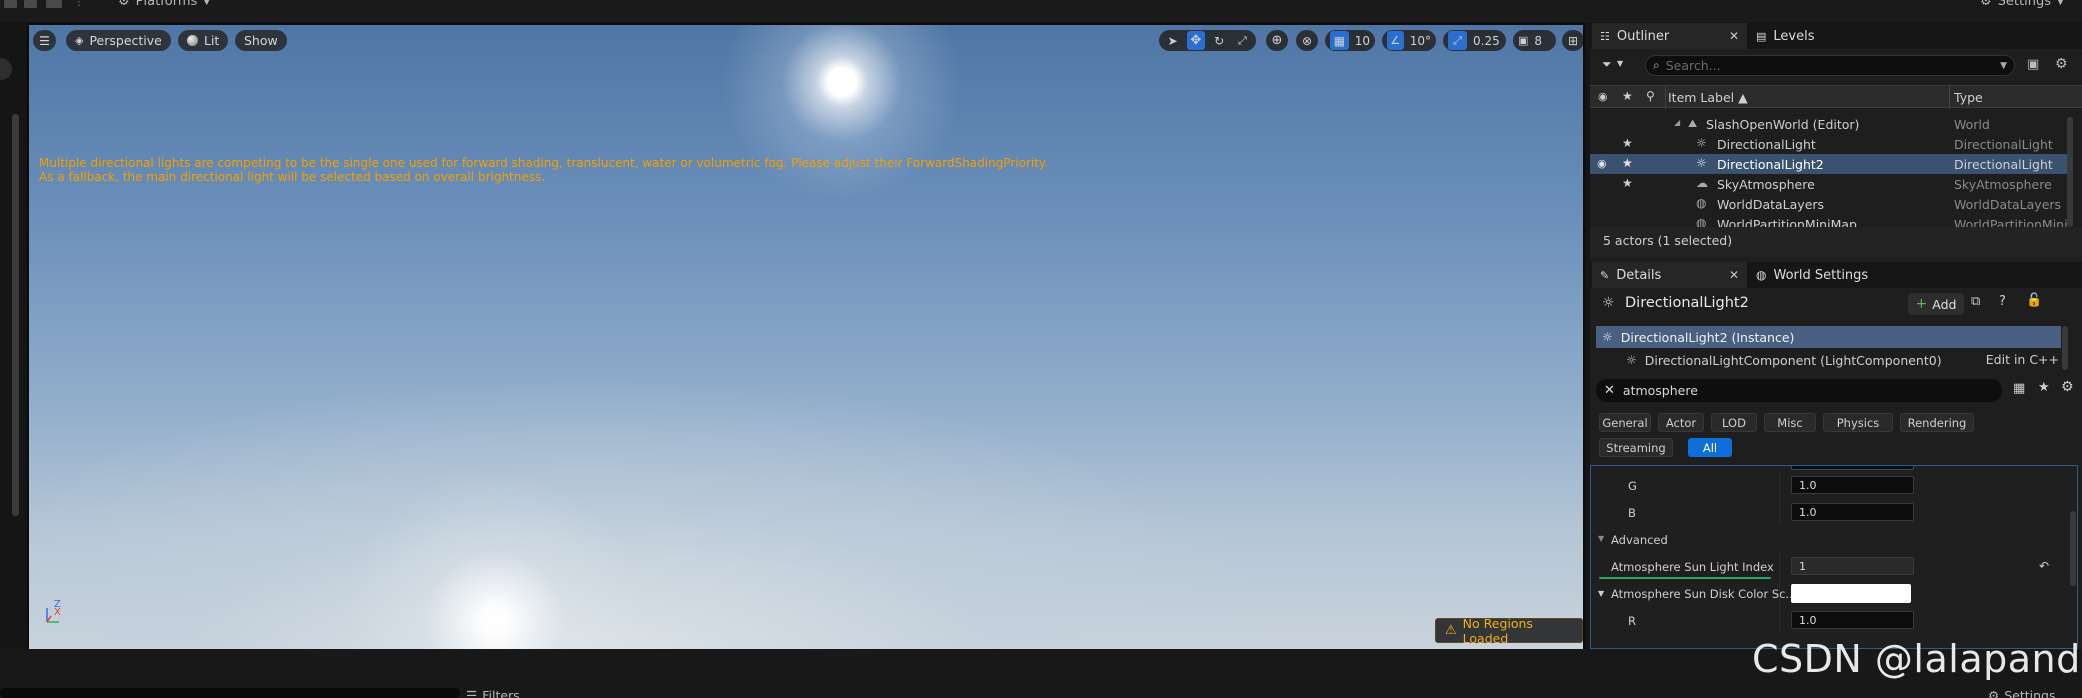 Image resolution: width=2082 pixels, height=698 pixels. I want to click on rotate-tool: ↻, so click(1219, 40).